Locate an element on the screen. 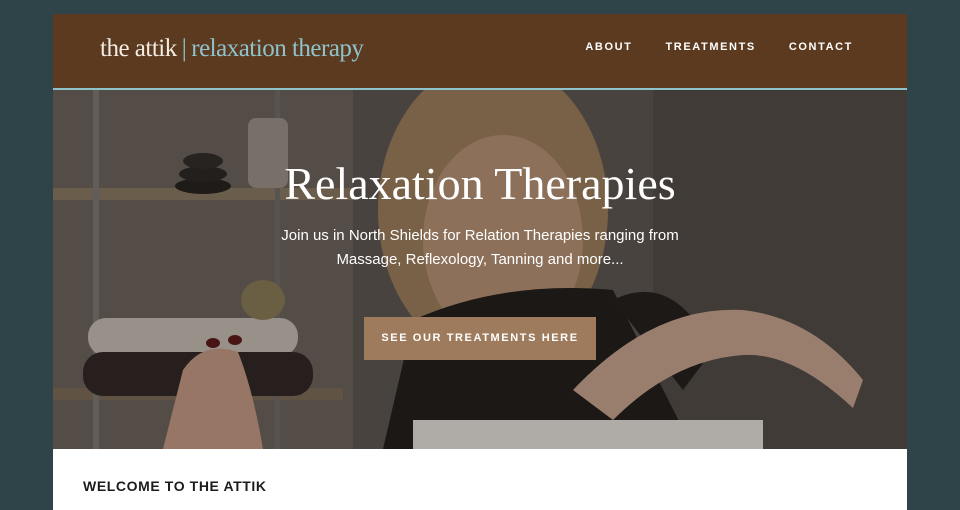 Image resolution: width=960 pixels, height=510 pixels. main-nav: ABOUT TREATMENTS CONTACT is located at coordinates (719, 47).